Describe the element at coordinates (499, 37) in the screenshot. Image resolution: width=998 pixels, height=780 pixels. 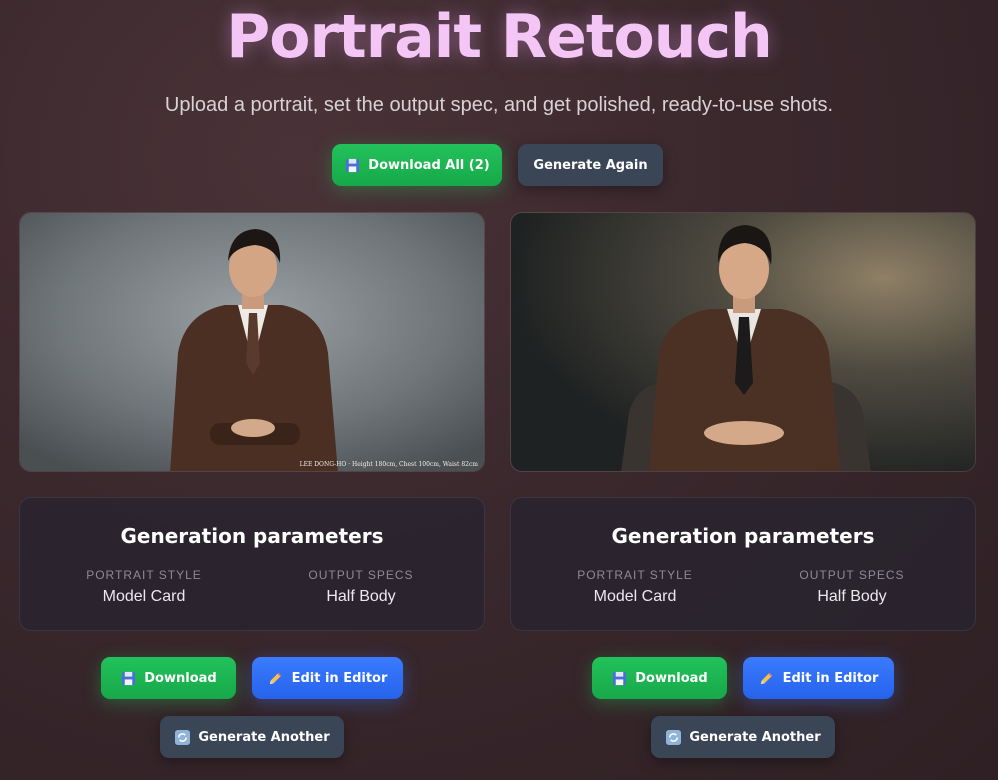
I see `page-title: Portrait Retouch` at that location.